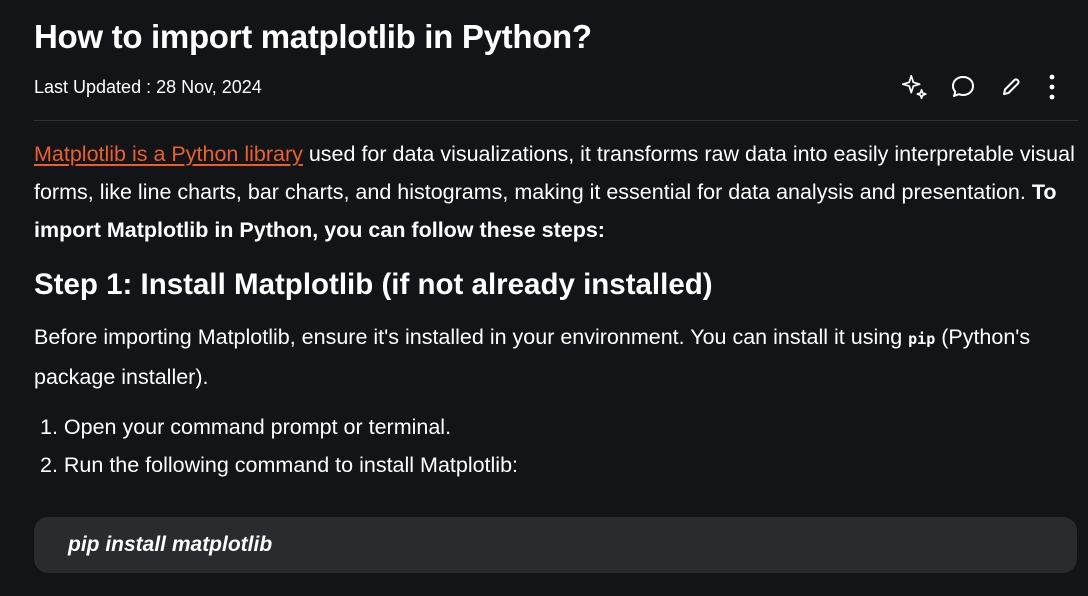 This screenshot has height=596, width=1088. What do you see at coordinates (246, 427) in the screenshot?
I see `list-item: 1. Open your command prompt or terminal.` at bounding box center [246, 427].